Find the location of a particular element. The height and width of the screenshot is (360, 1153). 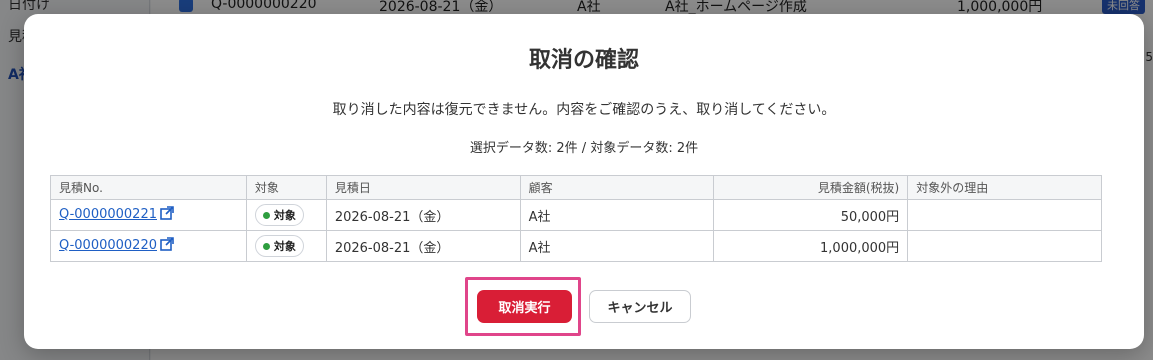

selection-count: 選択データ数: 2件 / 対象データ数: 2件 is located at coordinates (584, 148).